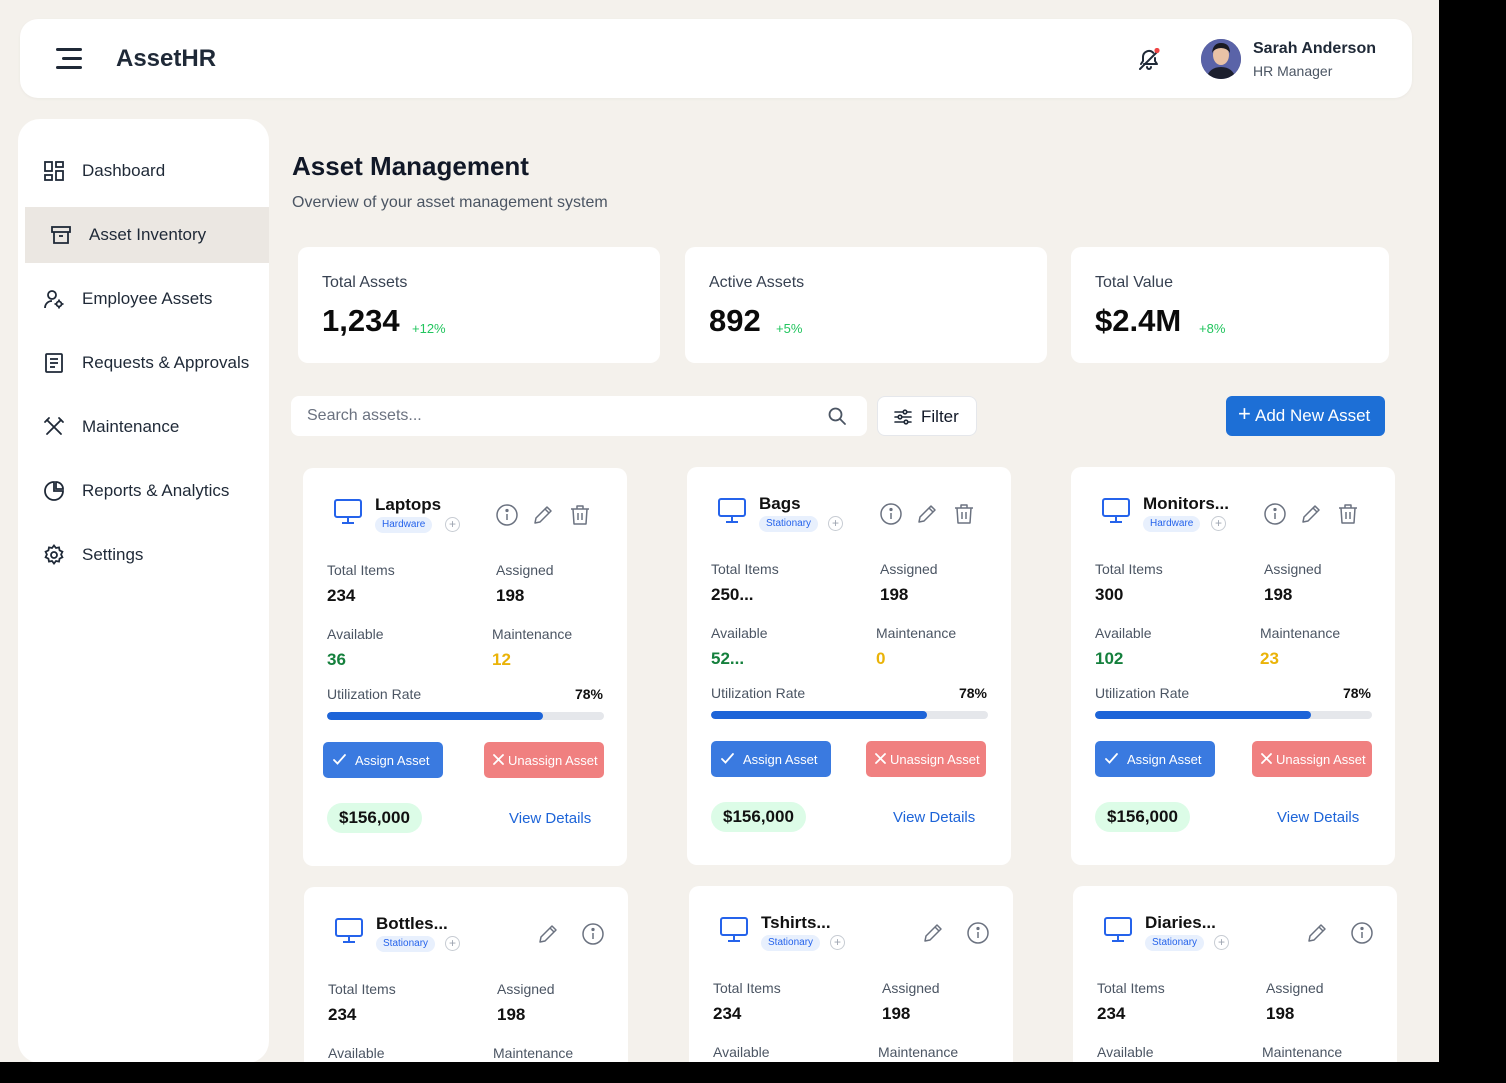 The height and width of the screenshot is (1083, 1506). What do you see at coordinates (54, 363) in the screenshot?
I see `document-icon` at bounding box center [54, 363].